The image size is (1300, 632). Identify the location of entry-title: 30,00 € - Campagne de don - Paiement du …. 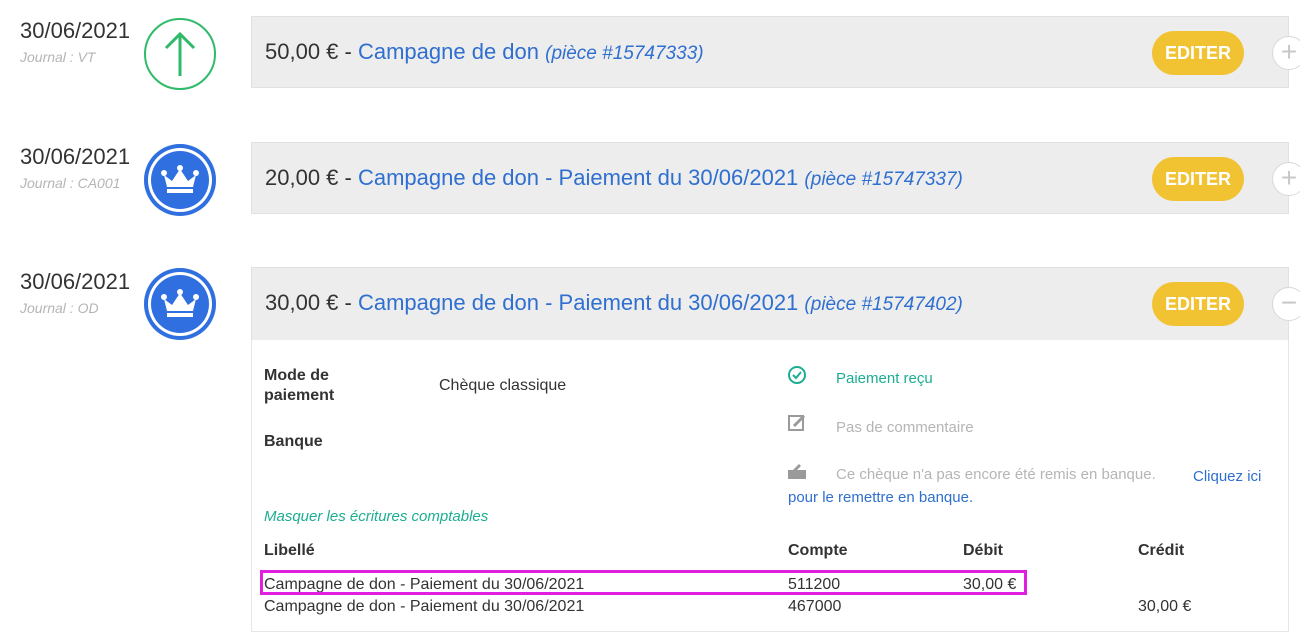
(614, 303).